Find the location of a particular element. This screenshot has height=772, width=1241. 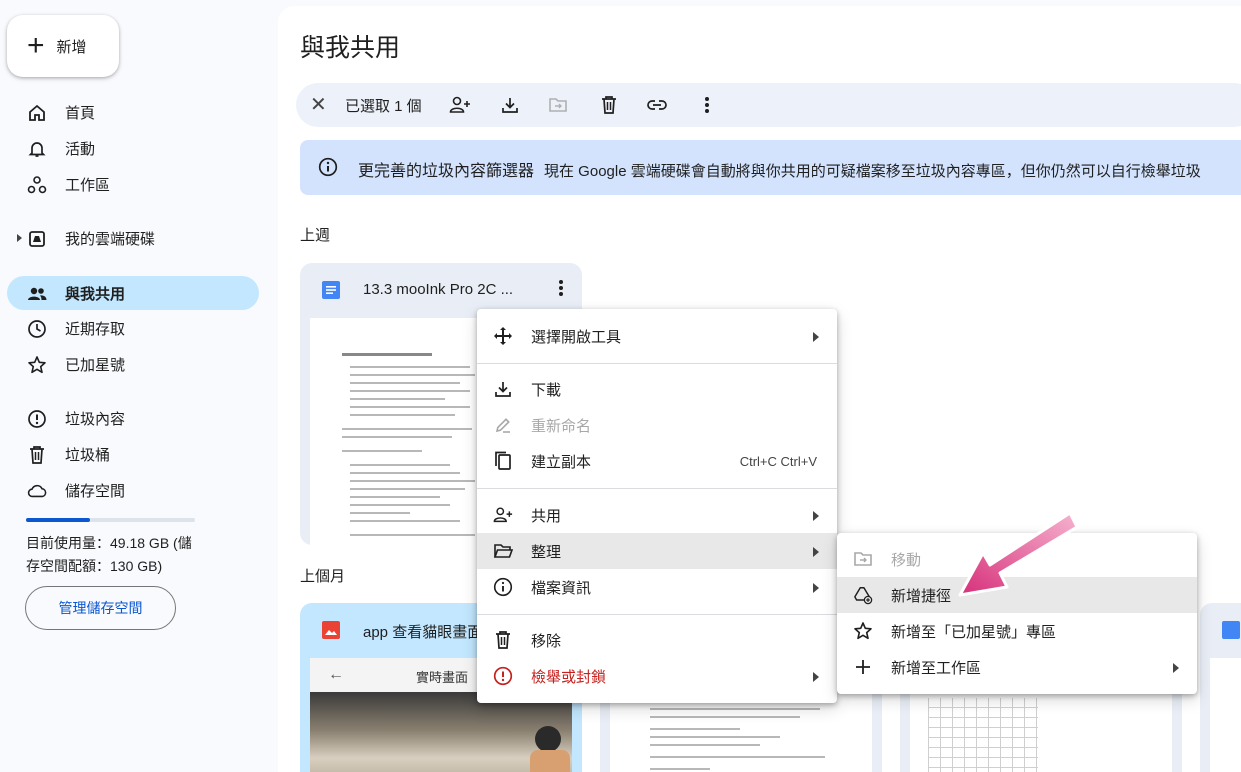

sidebar-item-shared-with-me: 與我共用 is located at coordinates (133, 293).